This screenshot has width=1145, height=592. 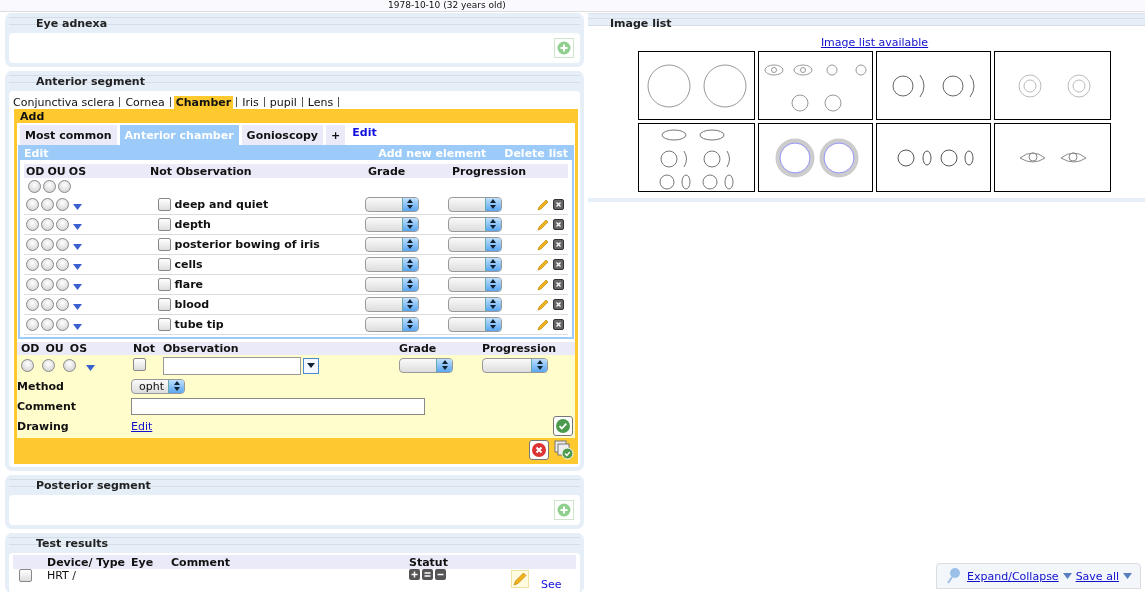 What do you see at coordinates (283, 102) in the screenshot?
I see `section-link: pupil` at bounding box center [283, 102].